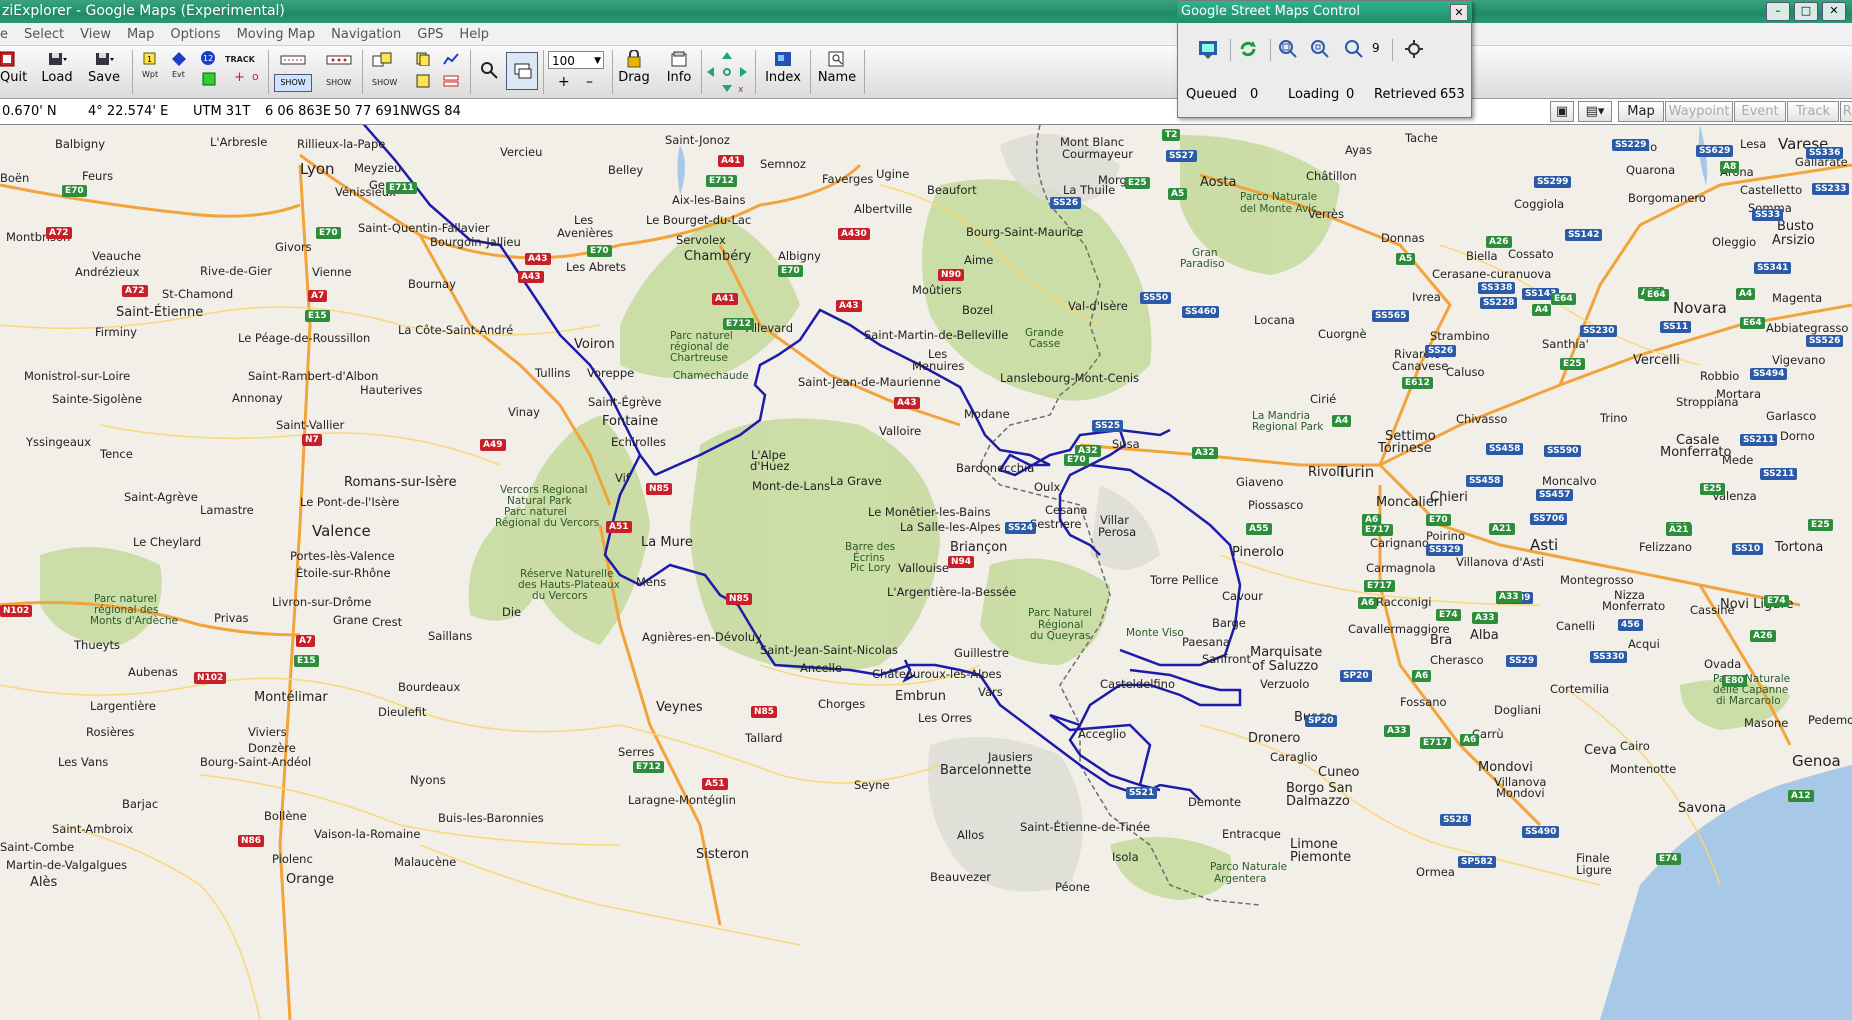 The image size is (1852, 1020). I want to click on place-label: Cerasane-curanuova, so click(1492, 274).